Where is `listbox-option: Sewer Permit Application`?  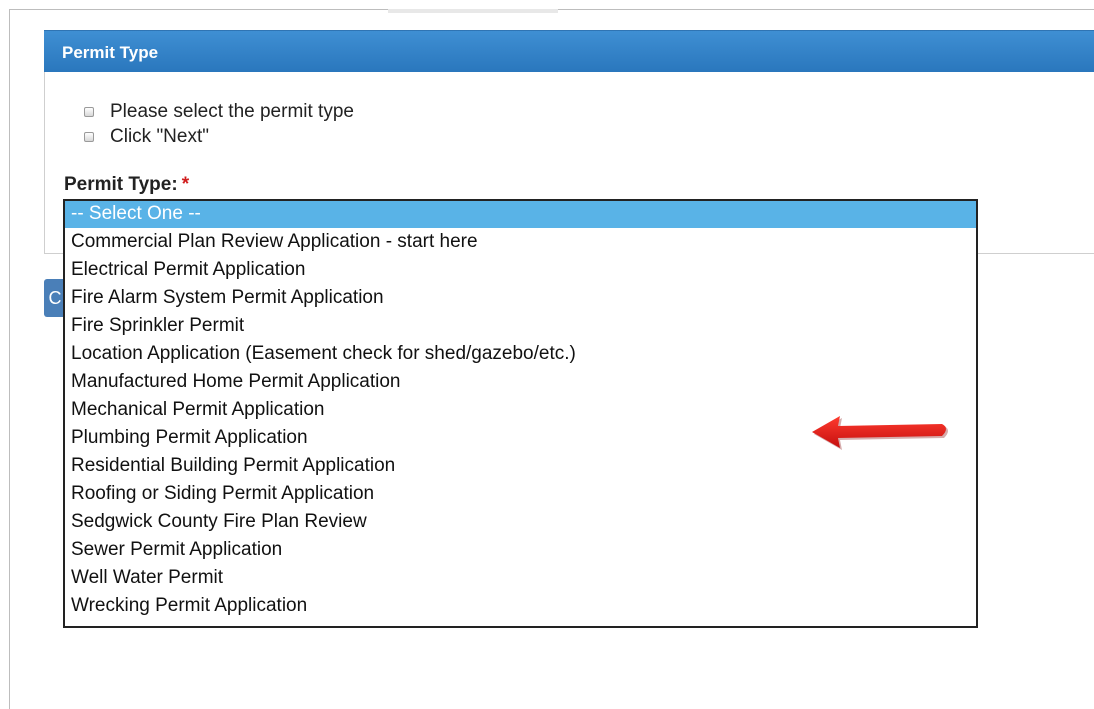
listbox-option: Sewer Permit Application is located at coordinates (520, 550).